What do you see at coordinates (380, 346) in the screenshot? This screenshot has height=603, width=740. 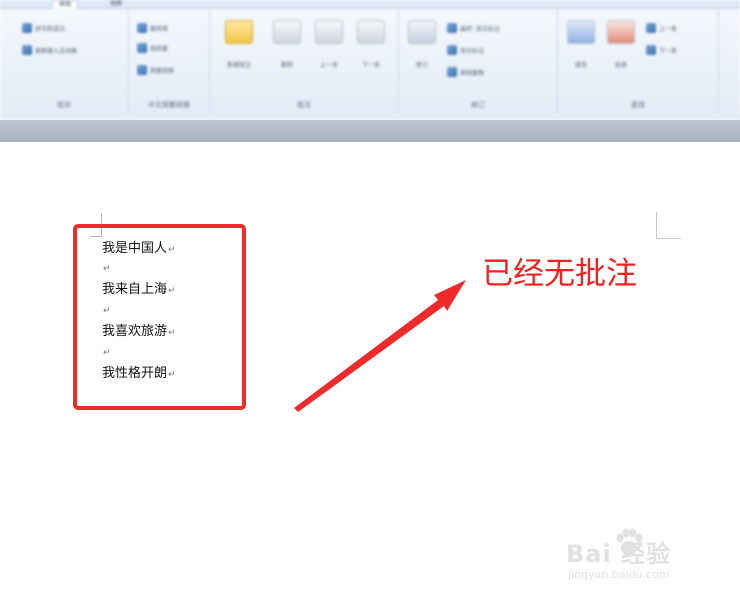 I see `red-arrow-icon` at bounding box center [380, 346].